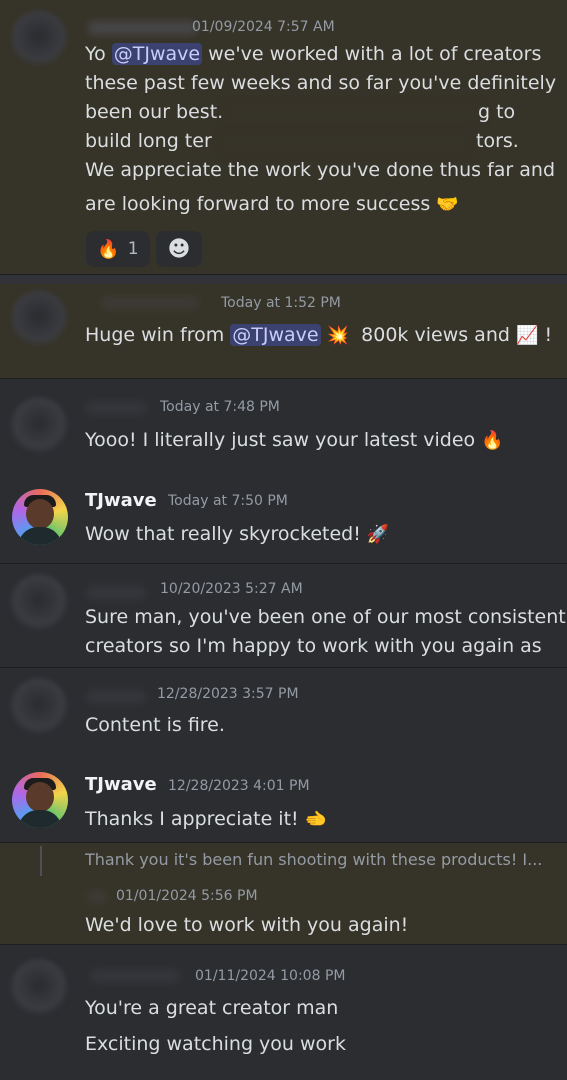  Describe the element at coordinates (187, 896) in the screenshot. I see `message-timestamp: 01/01/2024 5:56 PM` at that location.